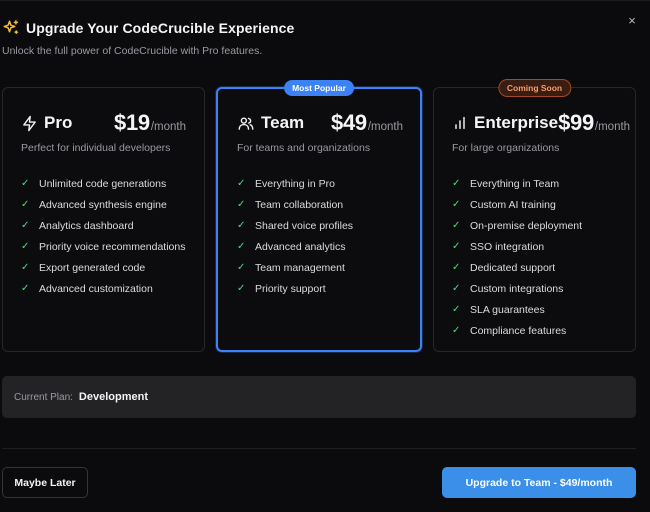  I want to click on feature-item: ✓ Shared voice profiles, so click(320, 225).